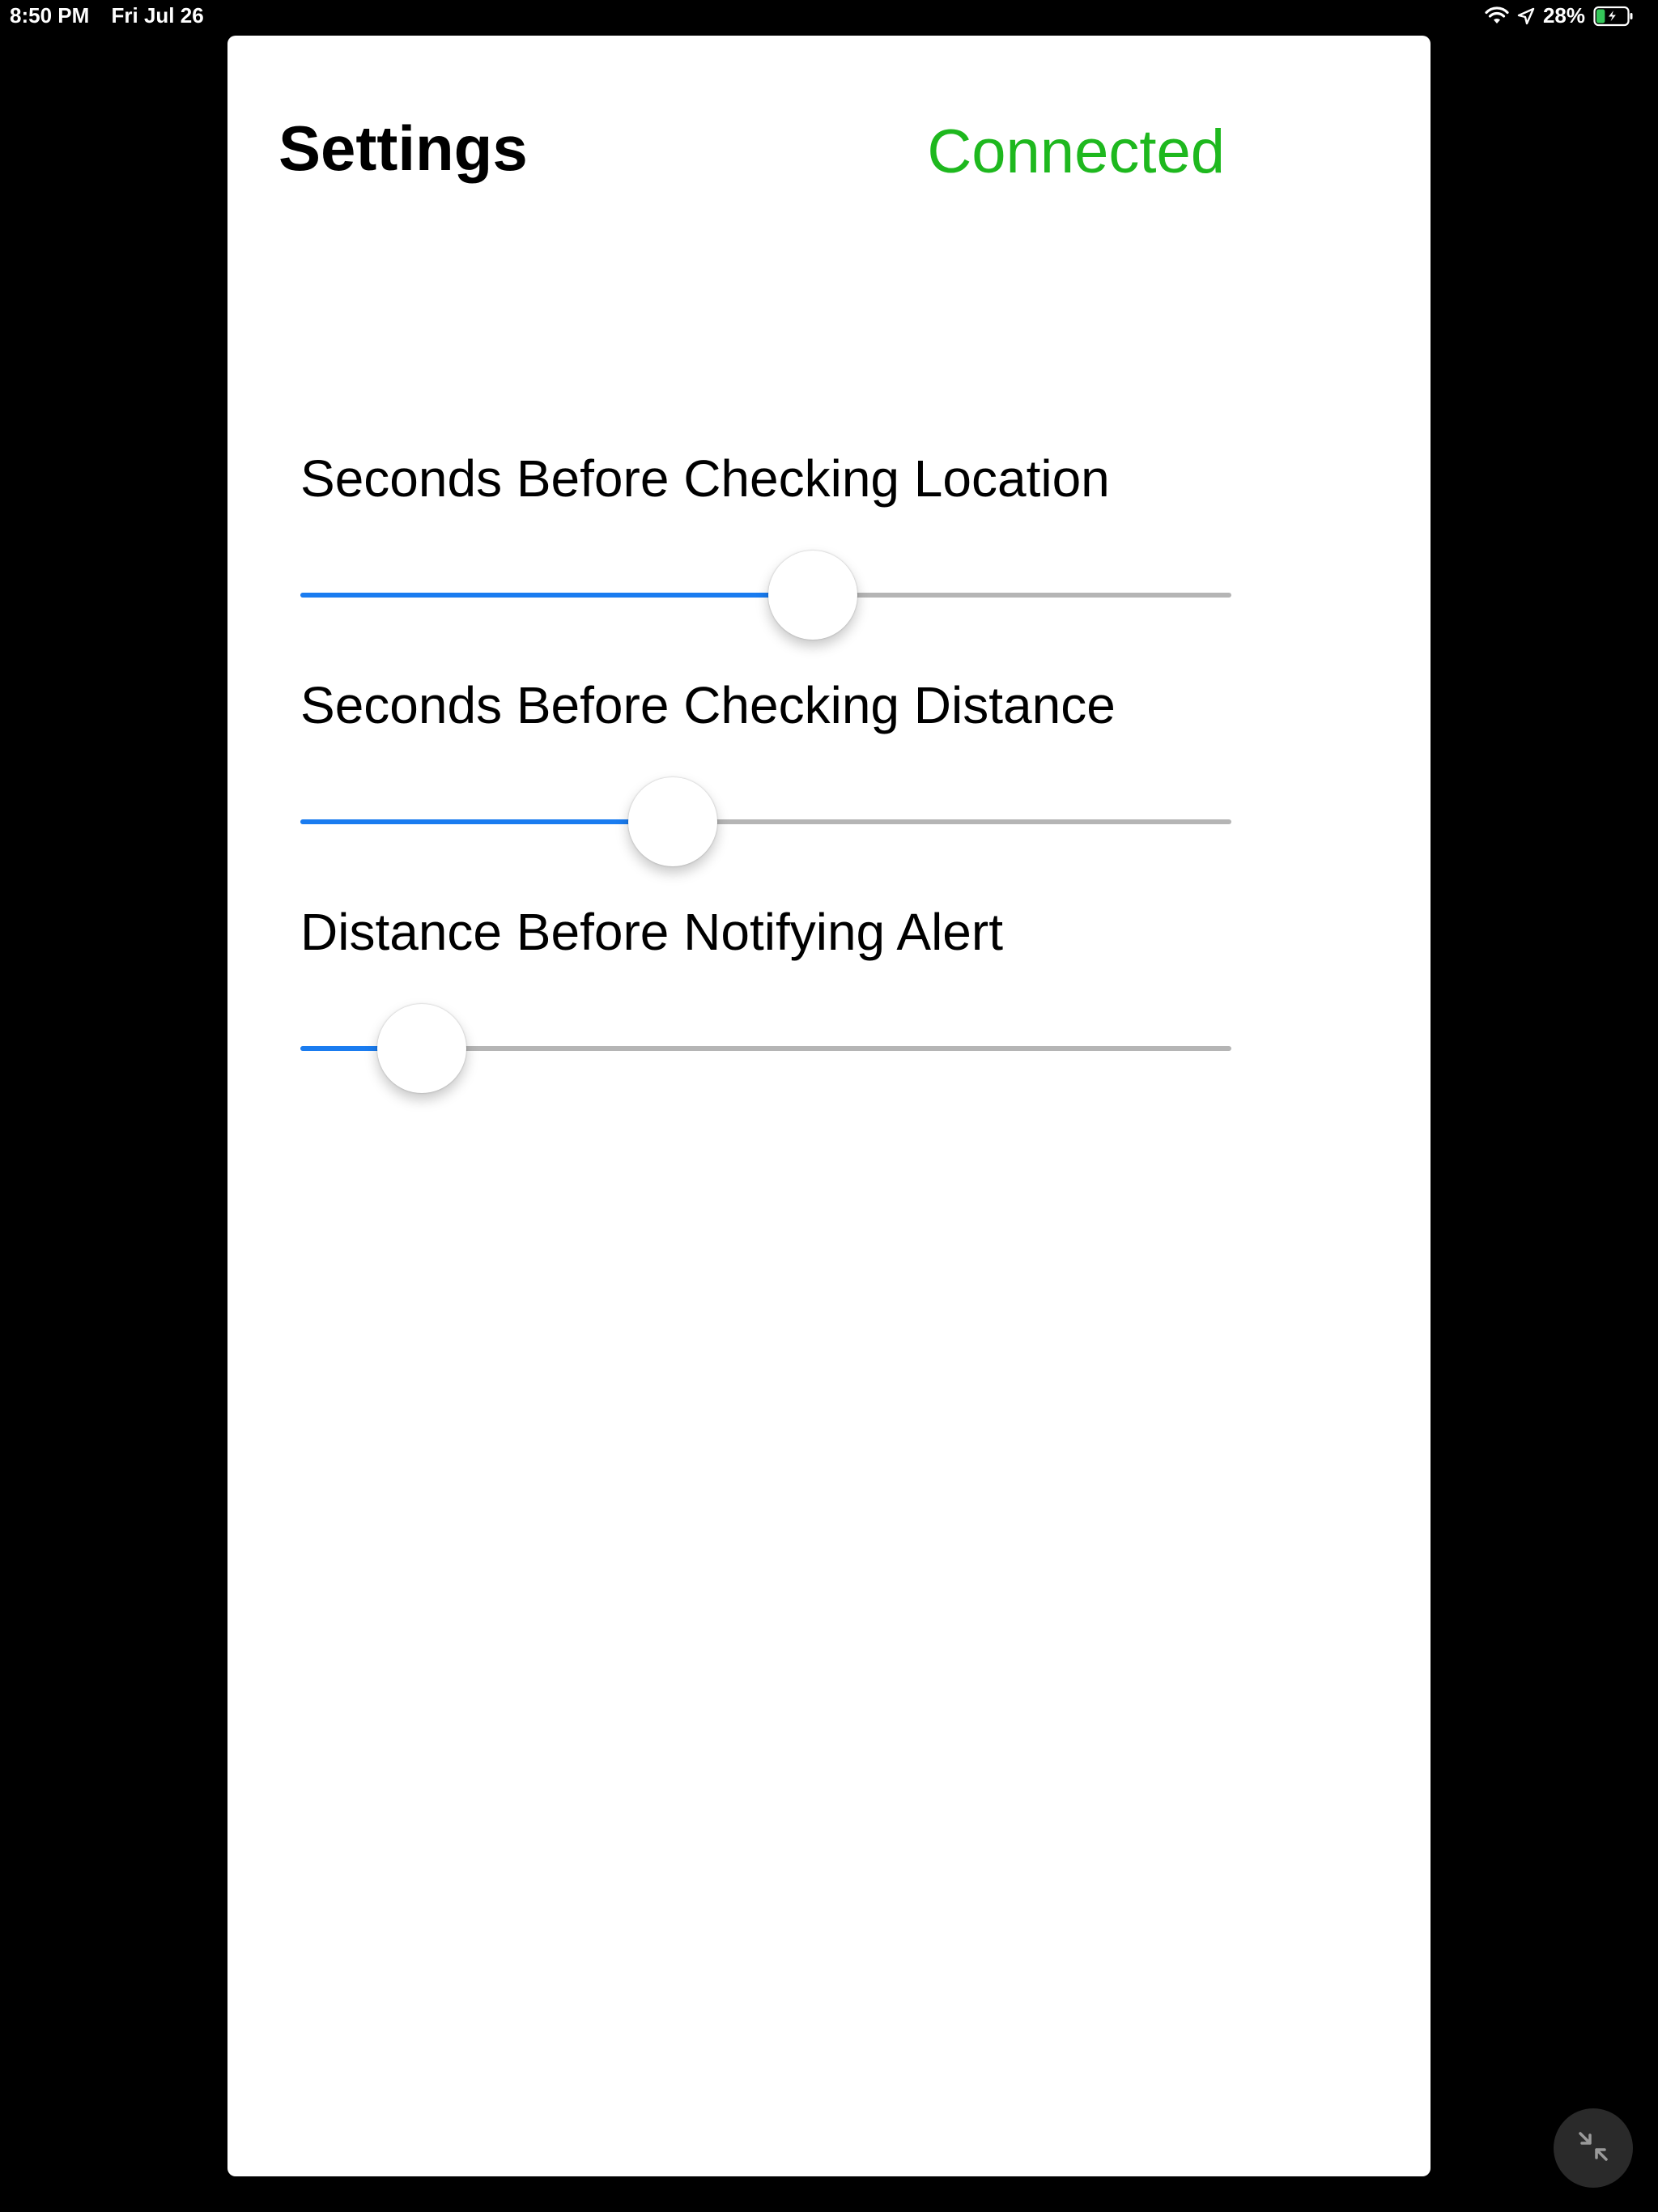  I want to click on battery-percent: 28%, so click(1563, 16).